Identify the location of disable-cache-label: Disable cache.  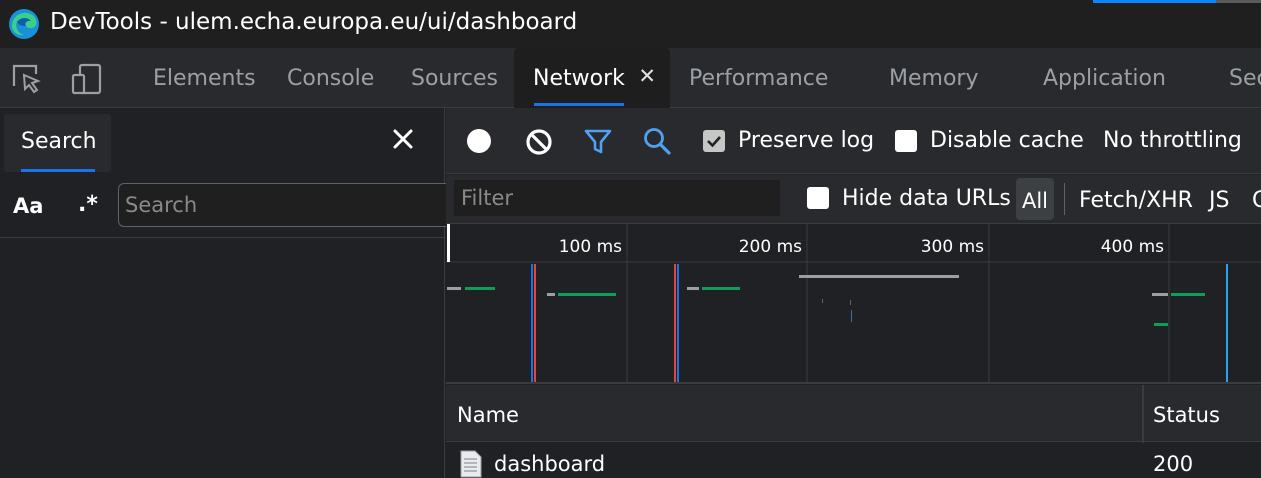
(1007, 140).